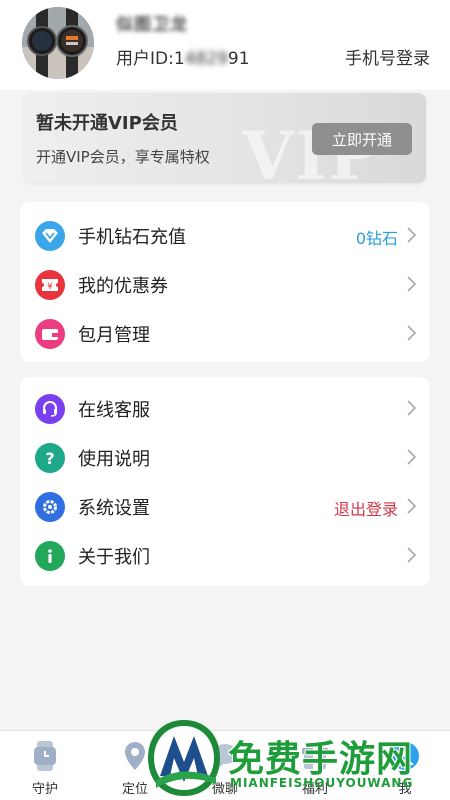 The image size is (450, 800). I want to click on phone-login-link: 手机号登录, so click(387, 56).